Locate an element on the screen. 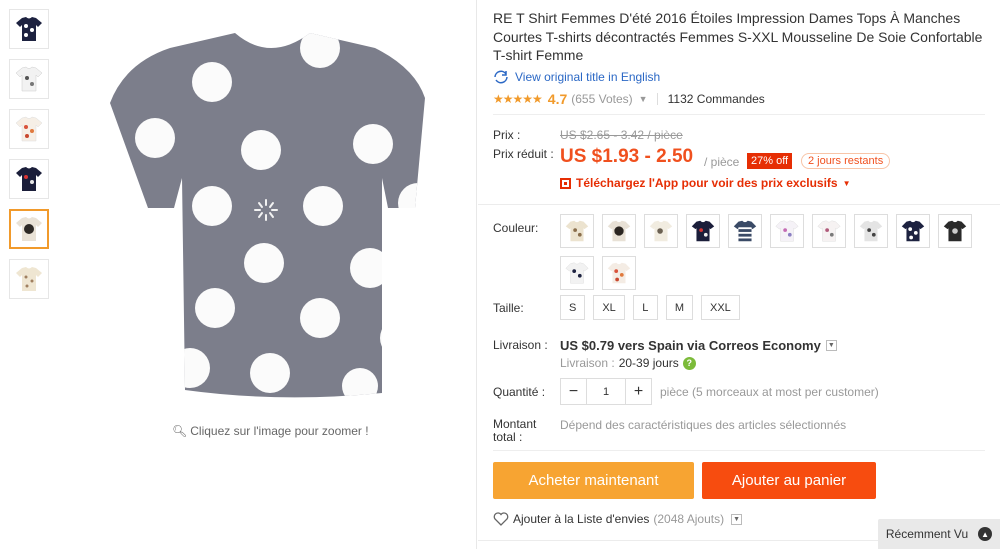 Image resolution: width=1000 pixels, height=549 pixels. price-label: Prix : is located at coordinates (507, 135).